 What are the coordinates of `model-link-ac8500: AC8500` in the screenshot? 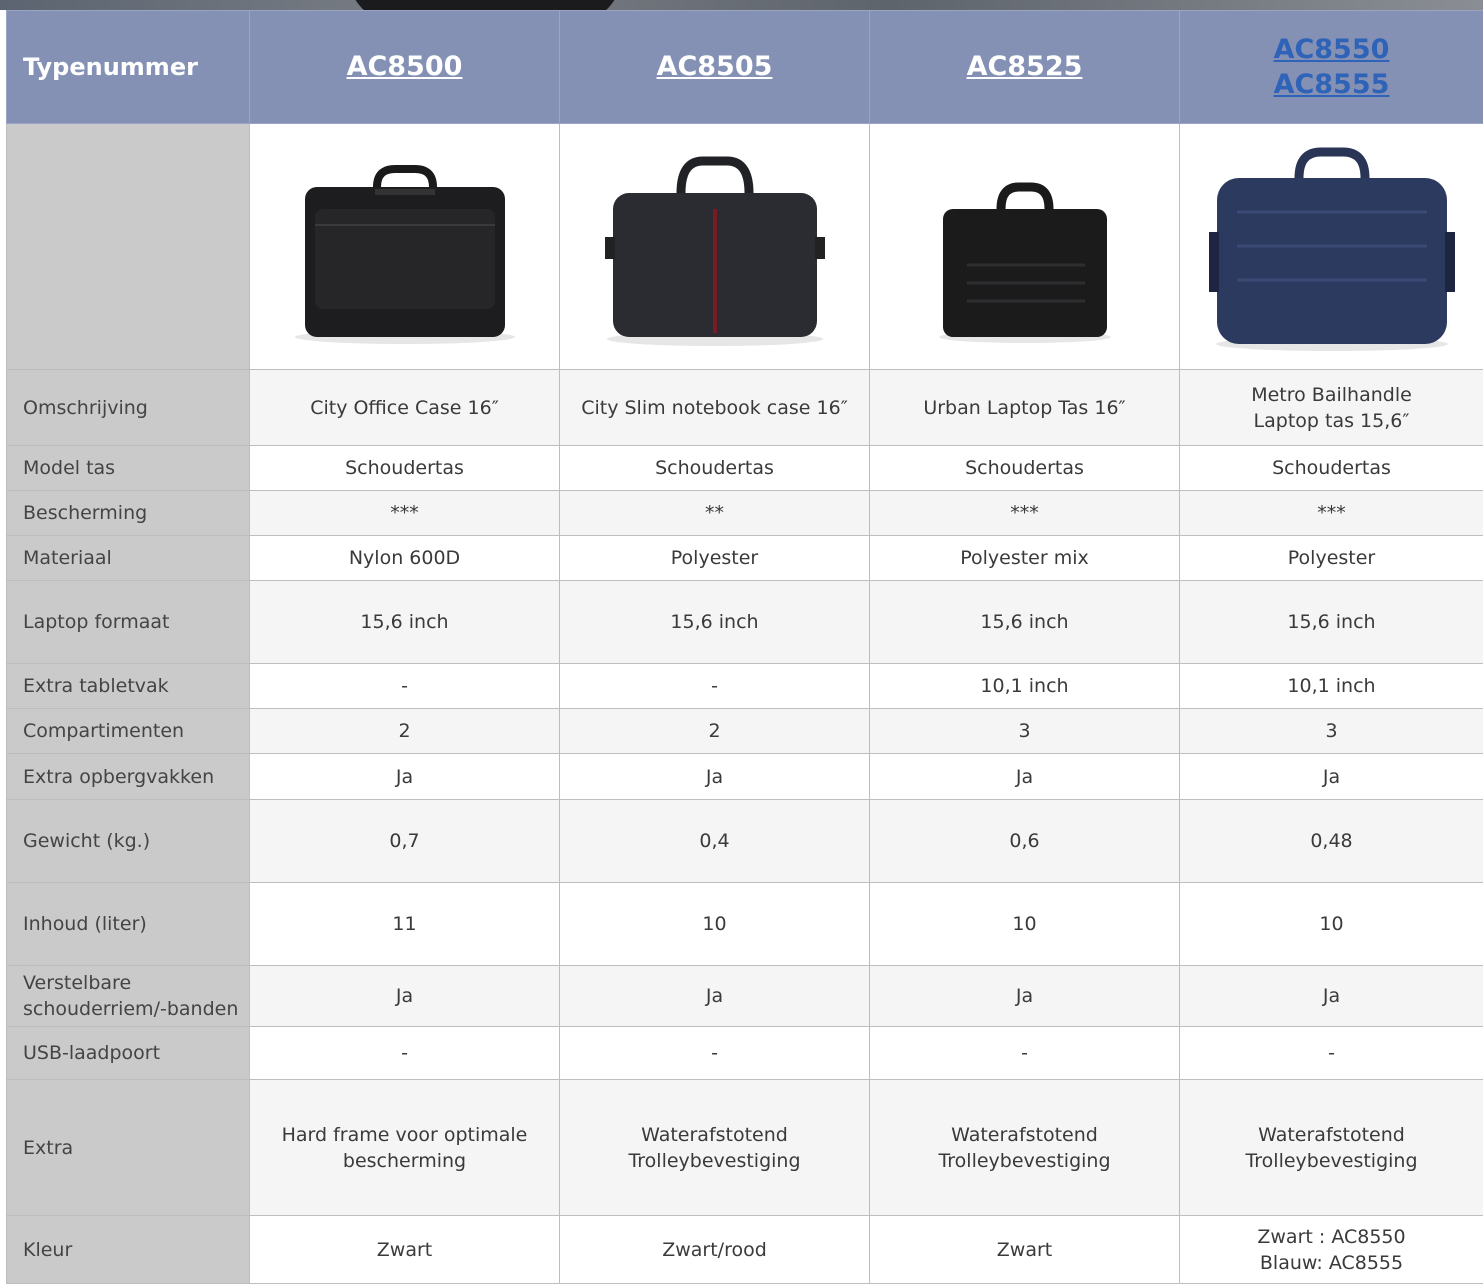 It's located at (405, 66).